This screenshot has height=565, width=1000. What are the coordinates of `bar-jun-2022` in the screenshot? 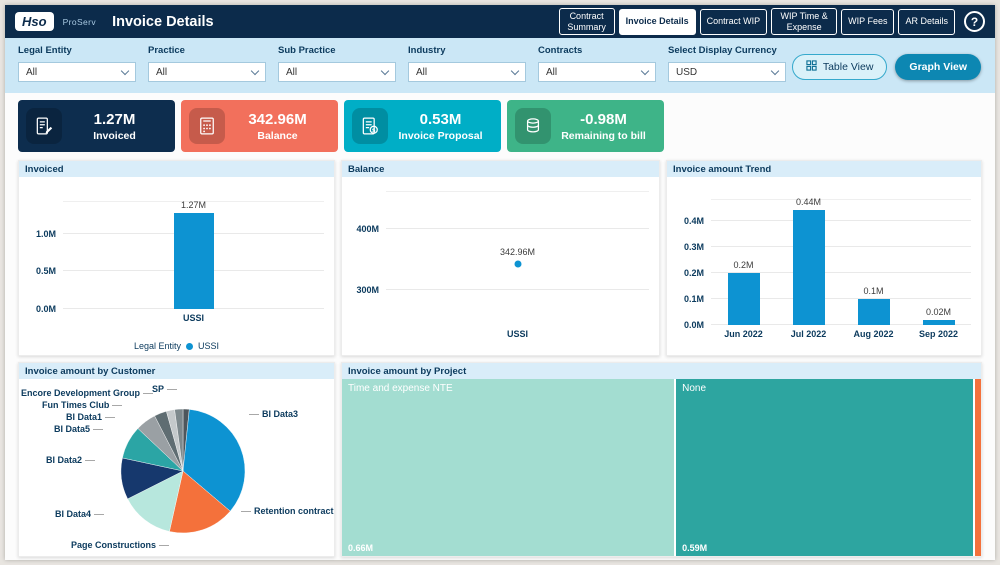 It's located at (743, 298).